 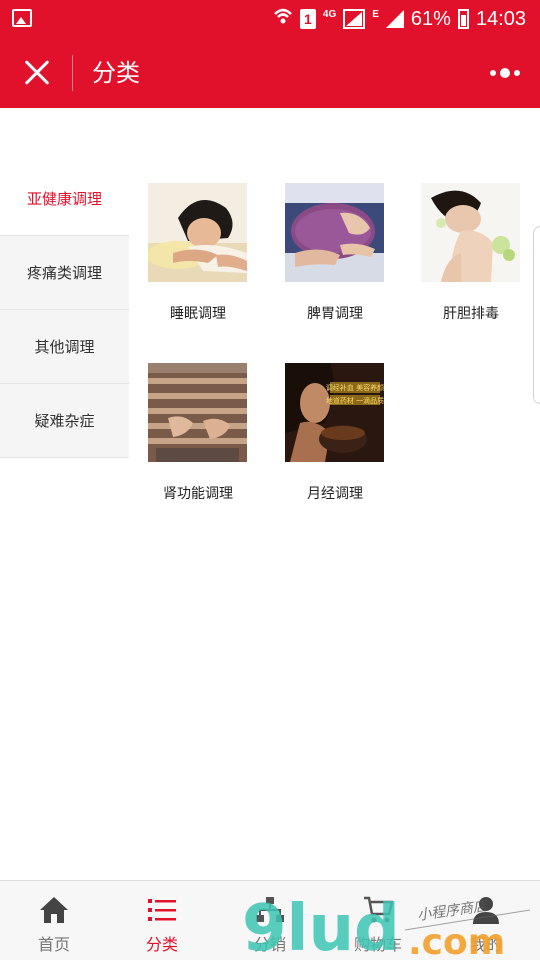 What do you see at coordinates (269, 944) in the screenshot?
I see `tab-label: 分销` at bounding box center [269, 944].